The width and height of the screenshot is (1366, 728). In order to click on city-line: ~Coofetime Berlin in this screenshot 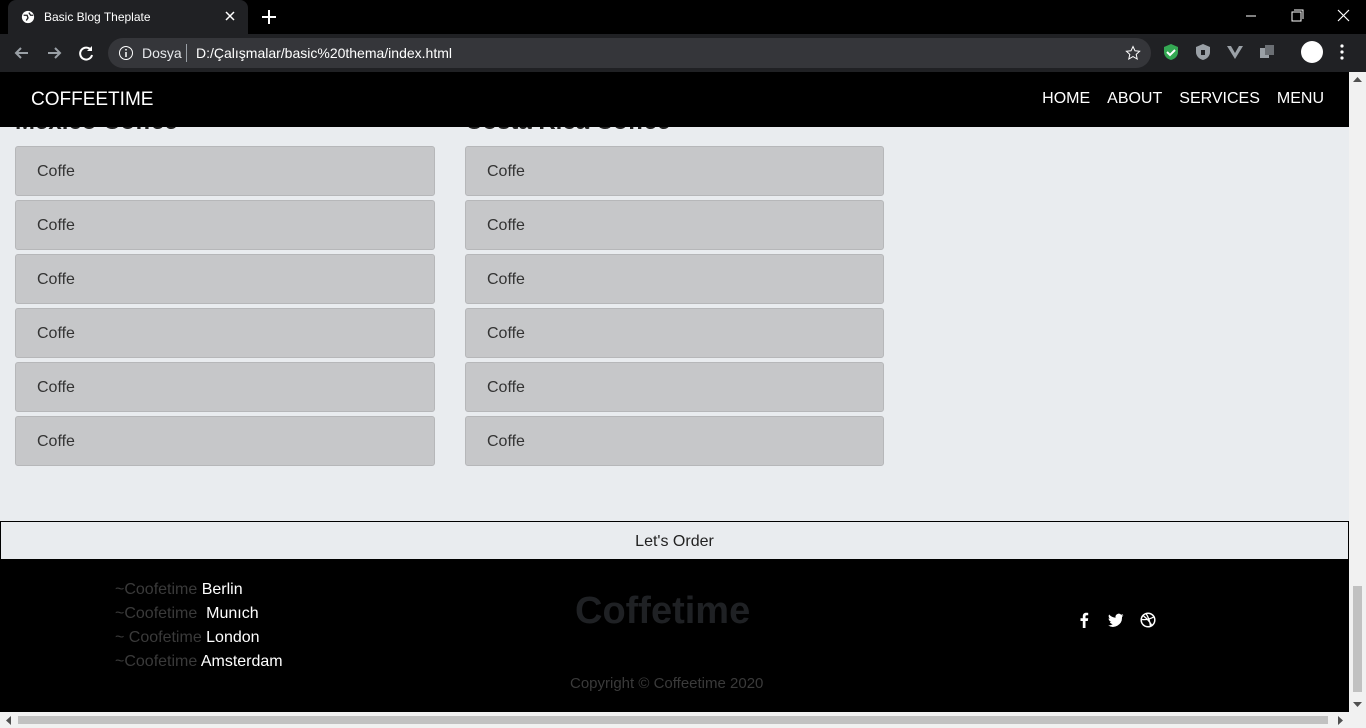, I will do `click(199, 590)`.